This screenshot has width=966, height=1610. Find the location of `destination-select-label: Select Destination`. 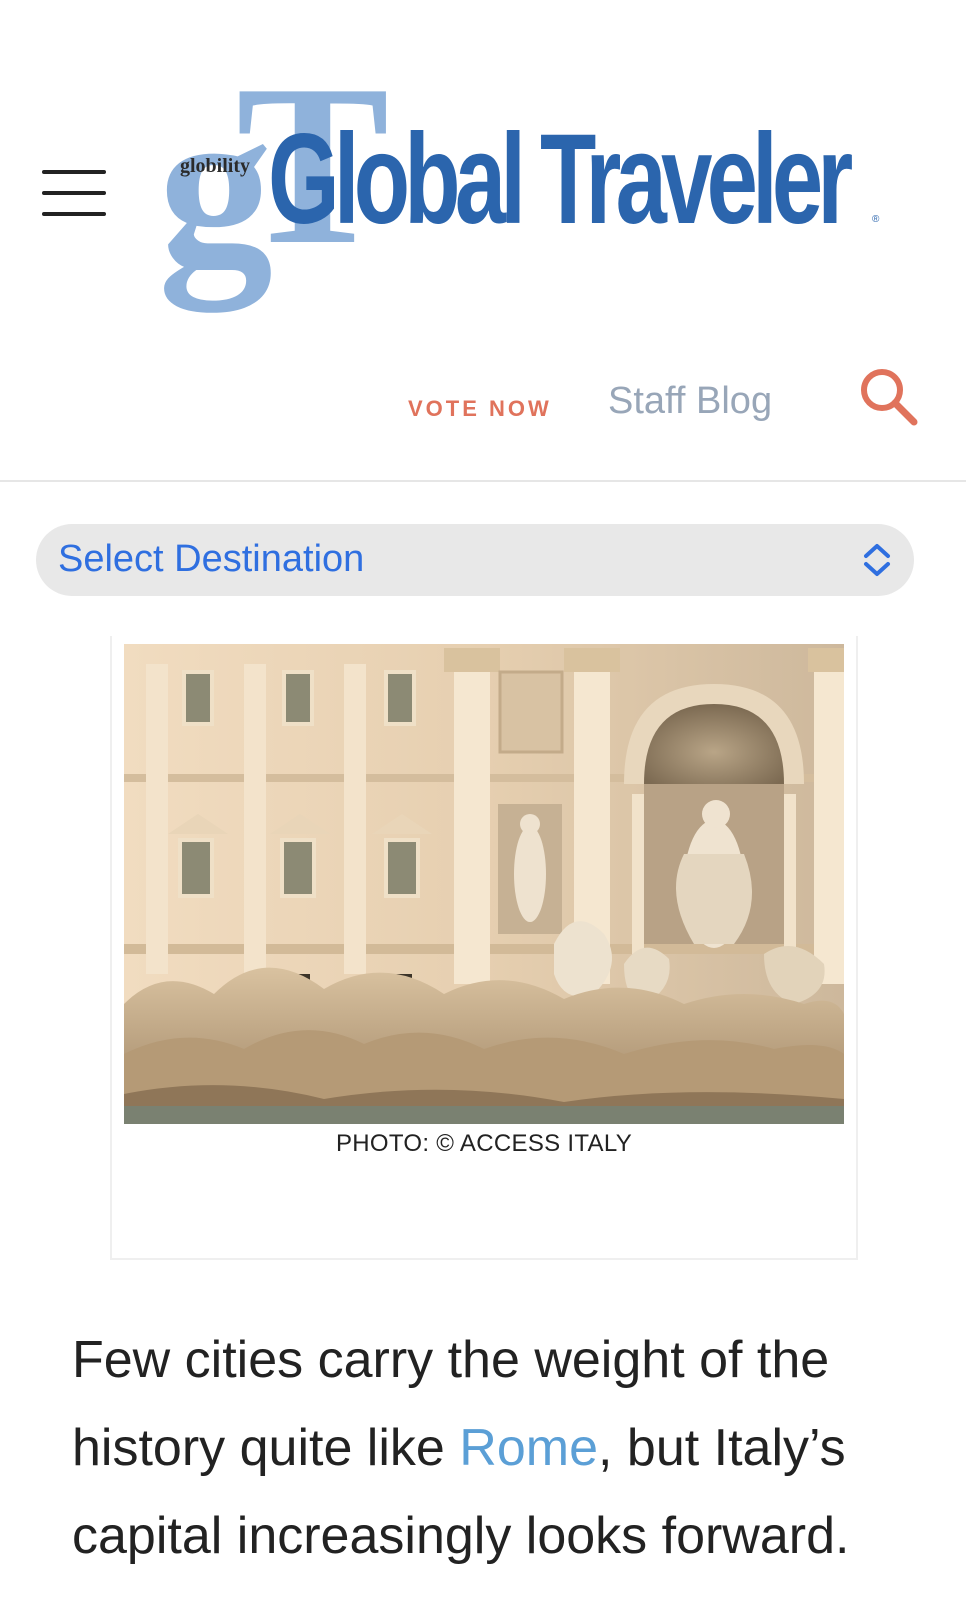

destination-select-label: Select Destination is located at coordinates (211, 559).